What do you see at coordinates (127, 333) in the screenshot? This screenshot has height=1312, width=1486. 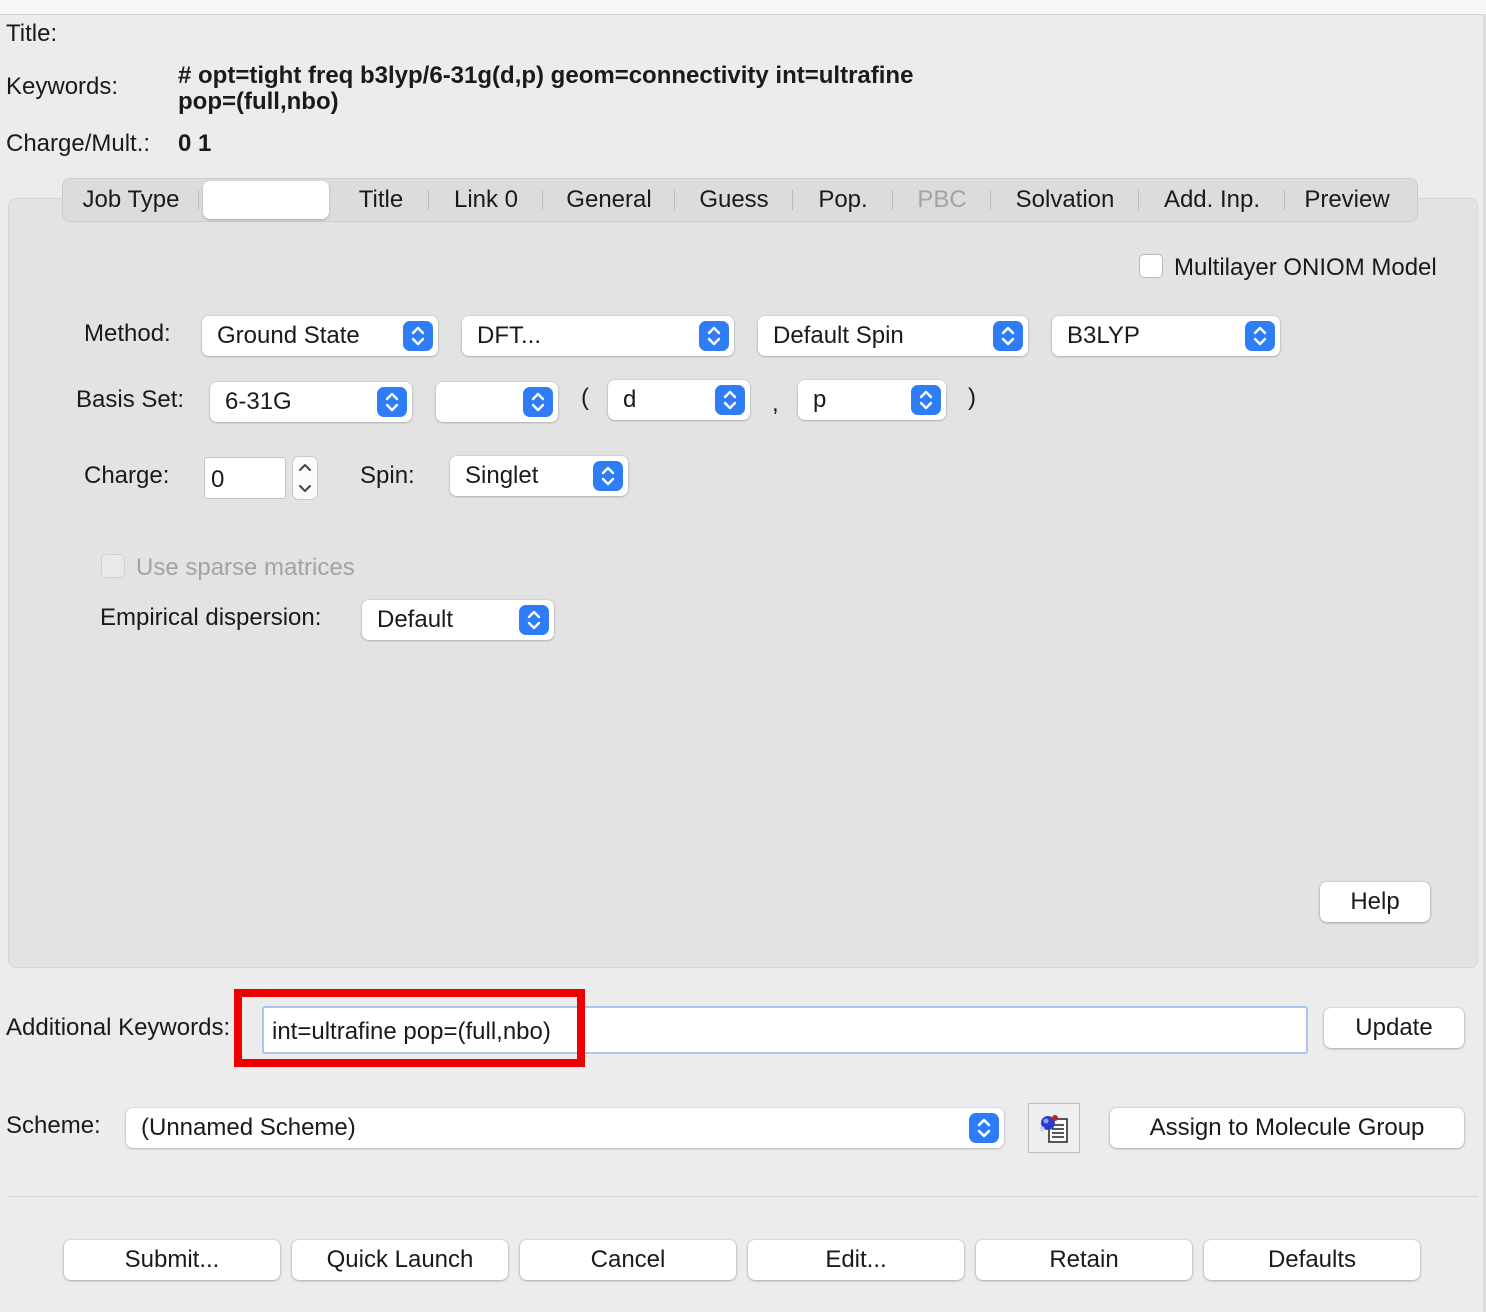 I see `method-label: Method:` at bounding box center [127, 333].